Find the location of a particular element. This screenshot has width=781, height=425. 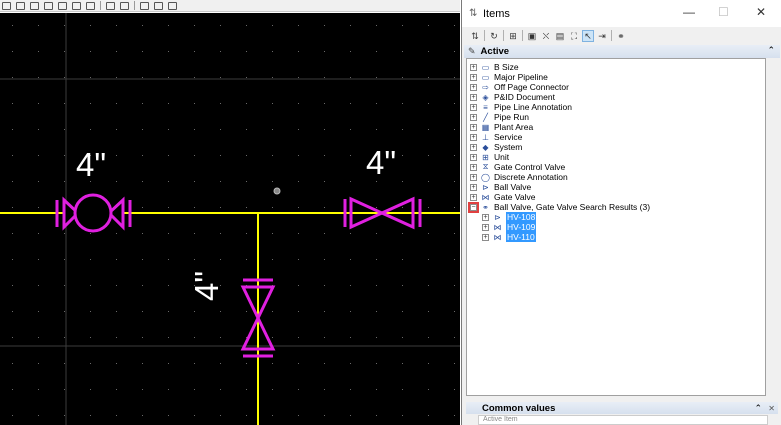

filter-icon: ▣ is located at coordinates (532, 36).